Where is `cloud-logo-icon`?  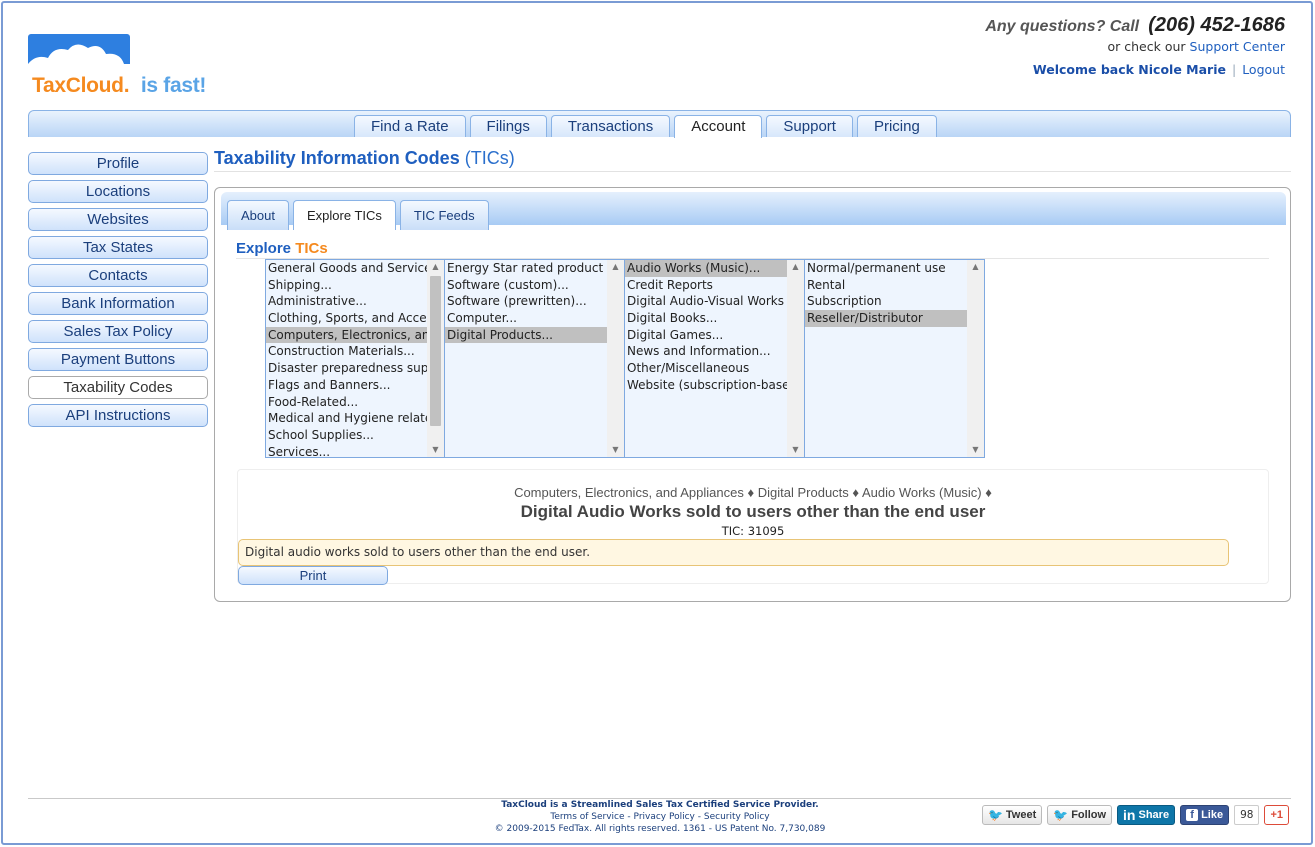 cloud-logo-icon is located at coordinates (79, 53).